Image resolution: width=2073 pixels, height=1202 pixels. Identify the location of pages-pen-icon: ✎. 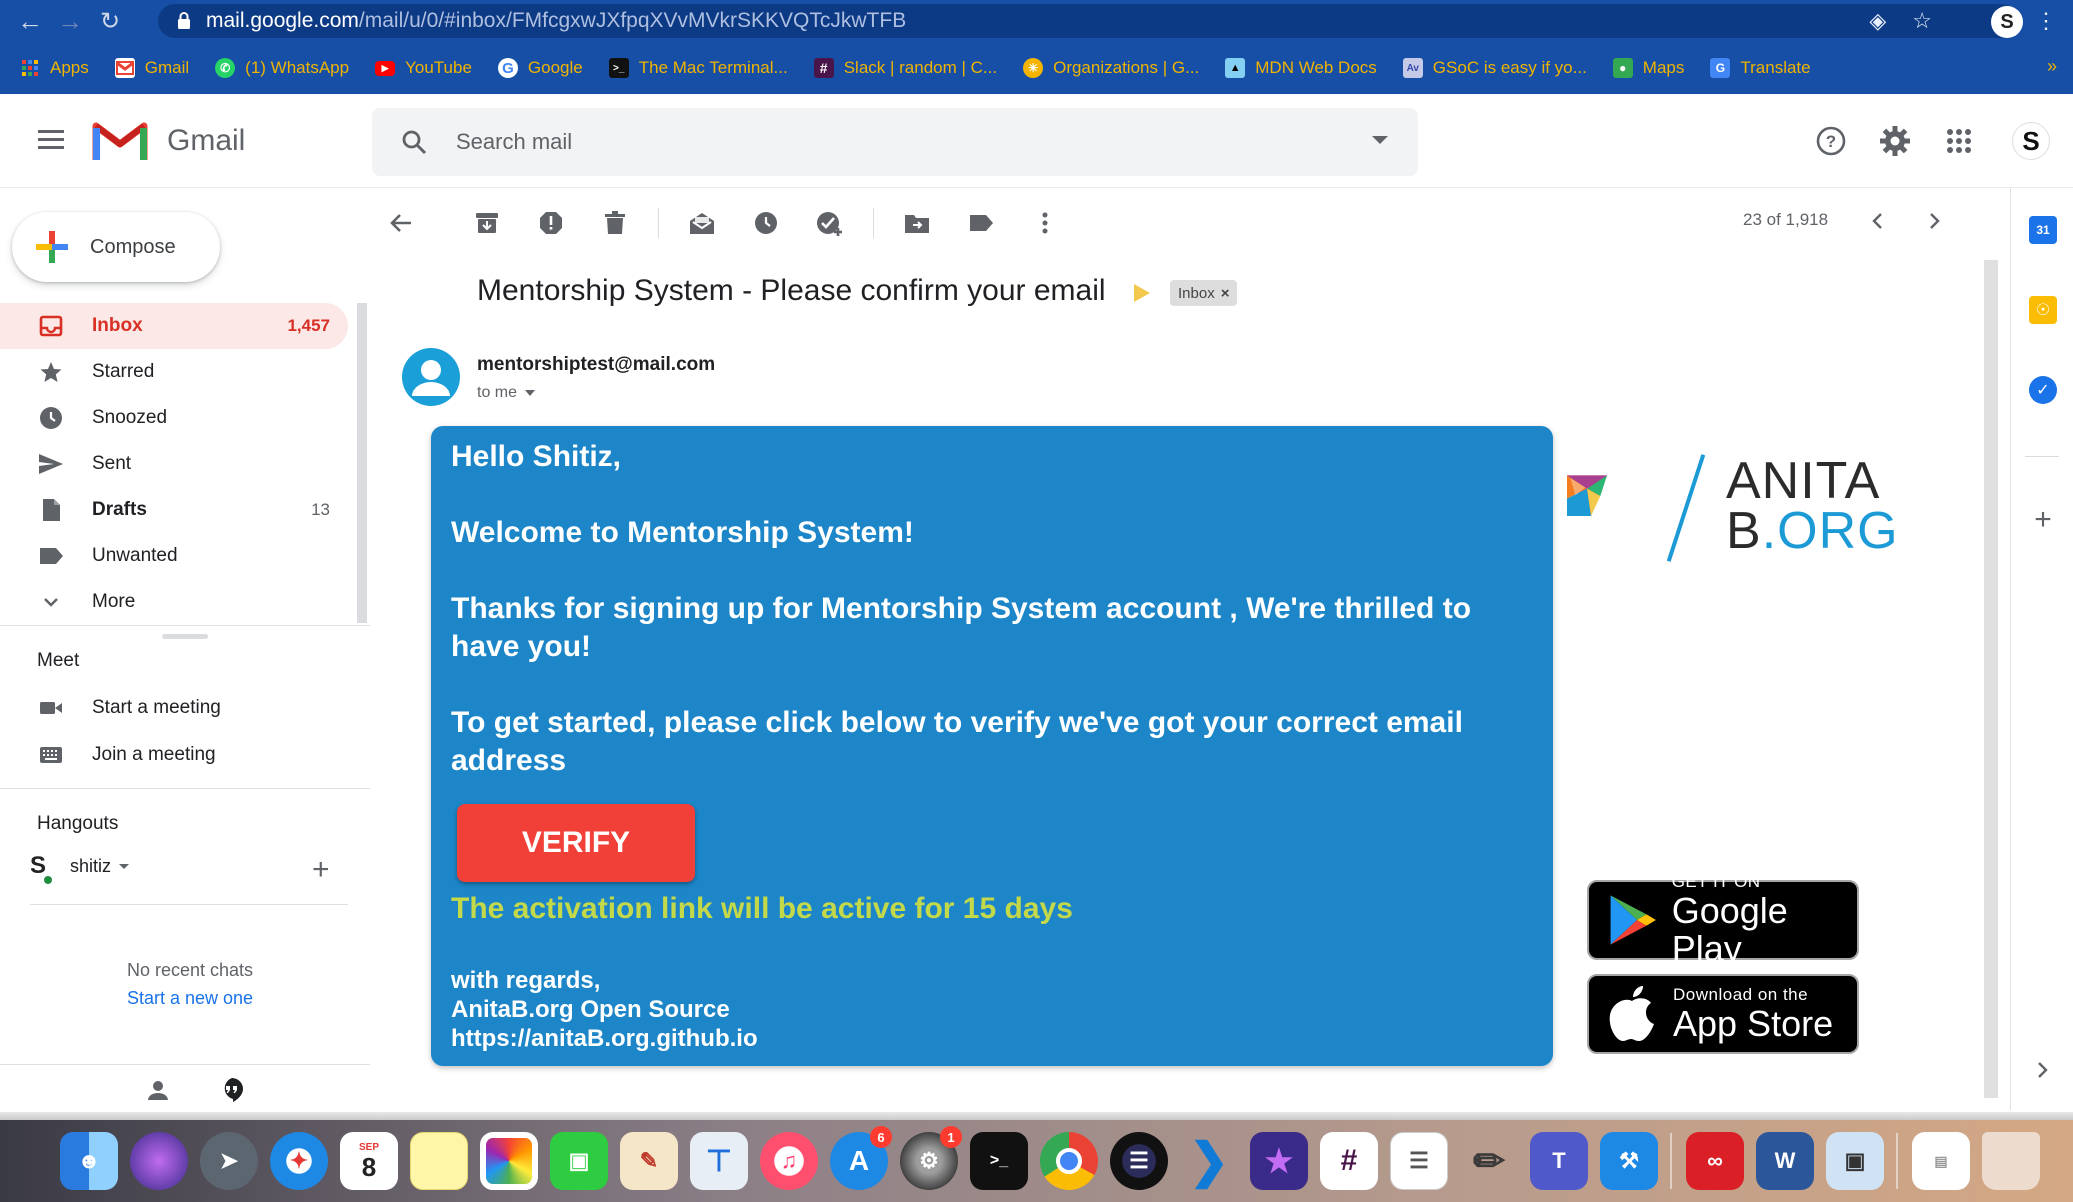
(649, 1161).